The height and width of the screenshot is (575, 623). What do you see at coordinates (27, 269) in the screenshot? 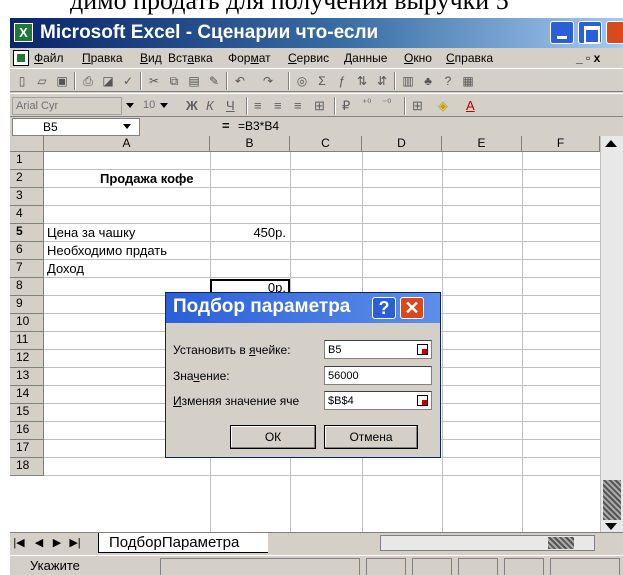
I see `row-header: 7` at bounding box center [27, 269].